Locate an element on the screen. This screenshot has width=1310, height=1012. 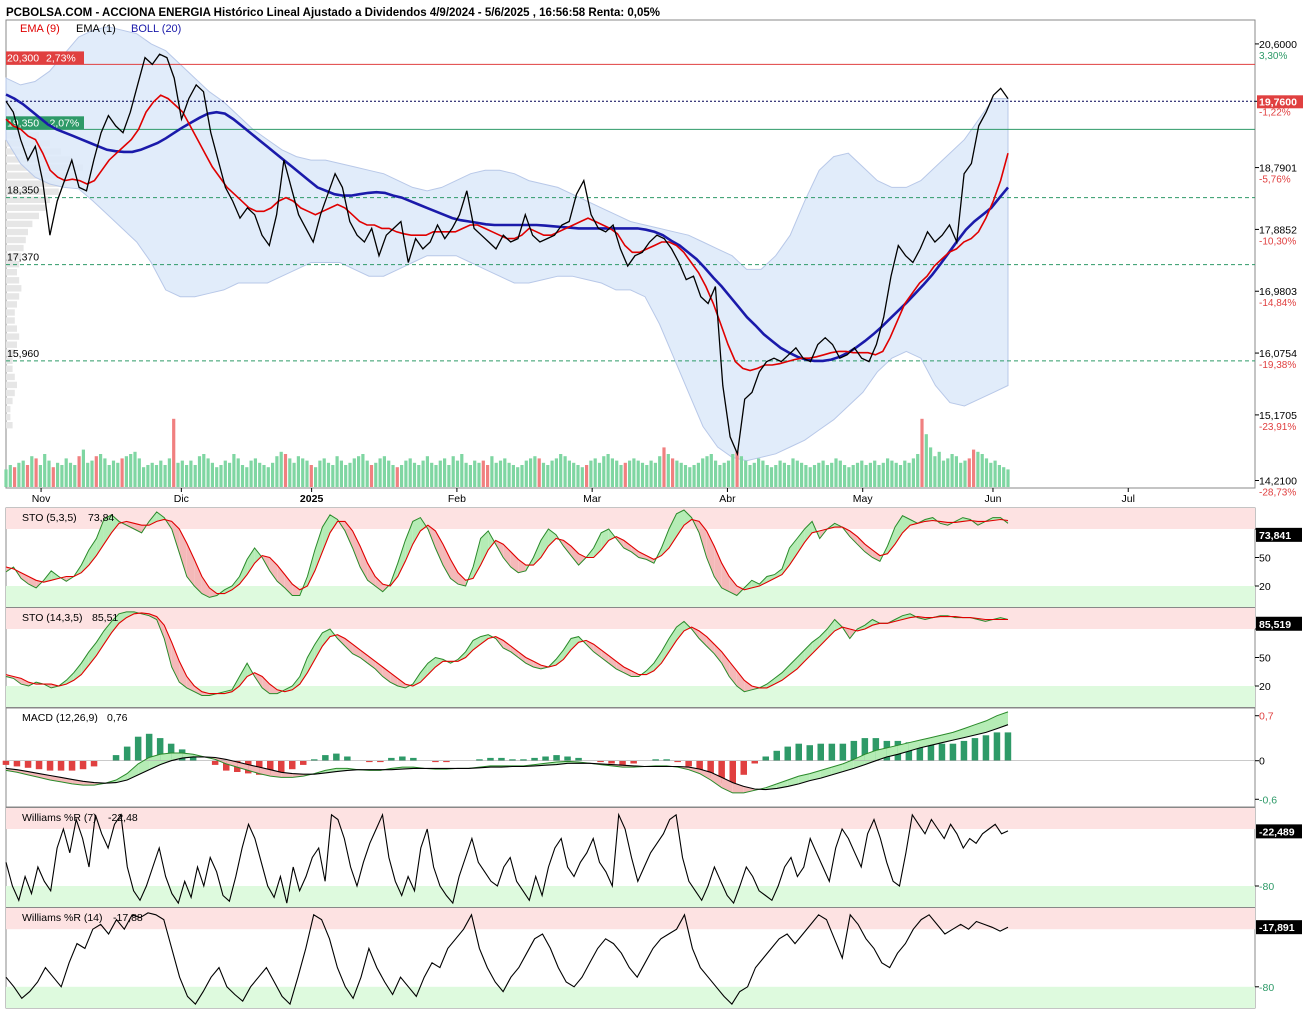
osc-tick-label: -0,6 is located at coordinates (1268, 800).